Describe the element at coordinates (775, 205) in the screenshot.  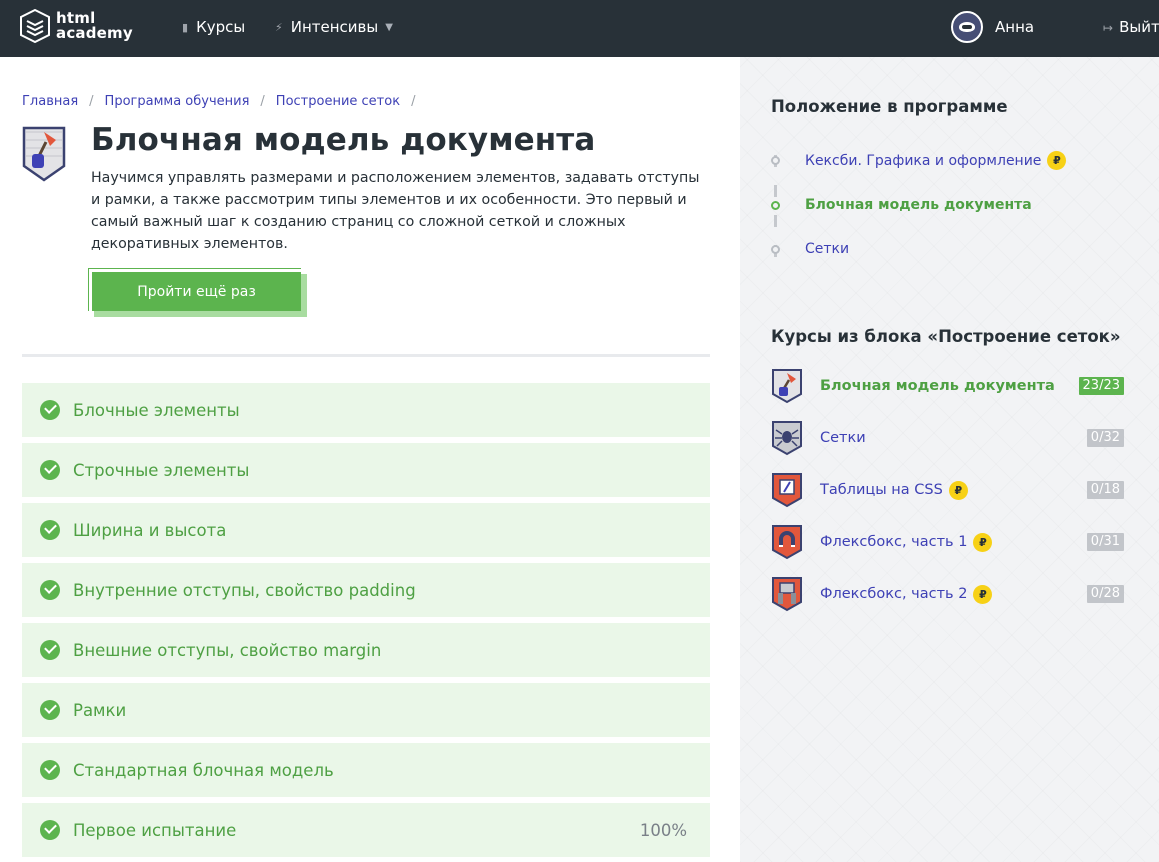
I see `timeline-dot-active` at that location.